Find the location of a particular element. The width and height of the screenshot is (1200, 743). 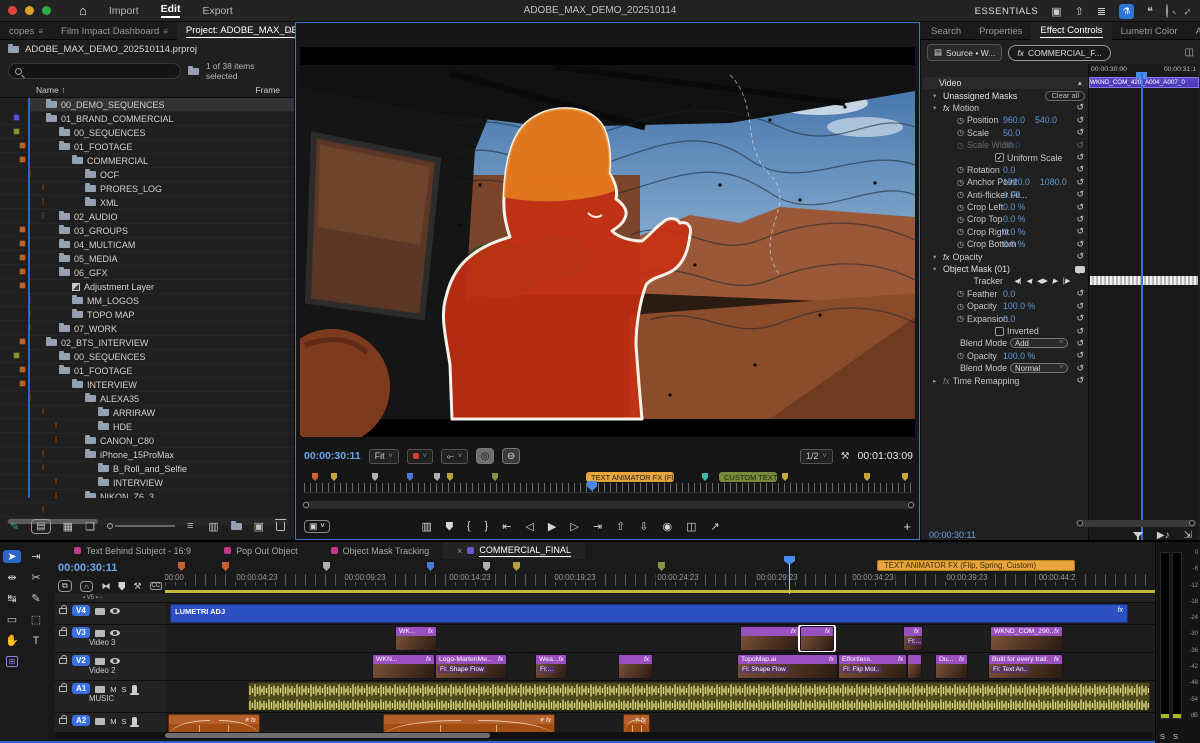

lane-v4: LUMETRI ADJ fx is located at coordinates (660, 613).